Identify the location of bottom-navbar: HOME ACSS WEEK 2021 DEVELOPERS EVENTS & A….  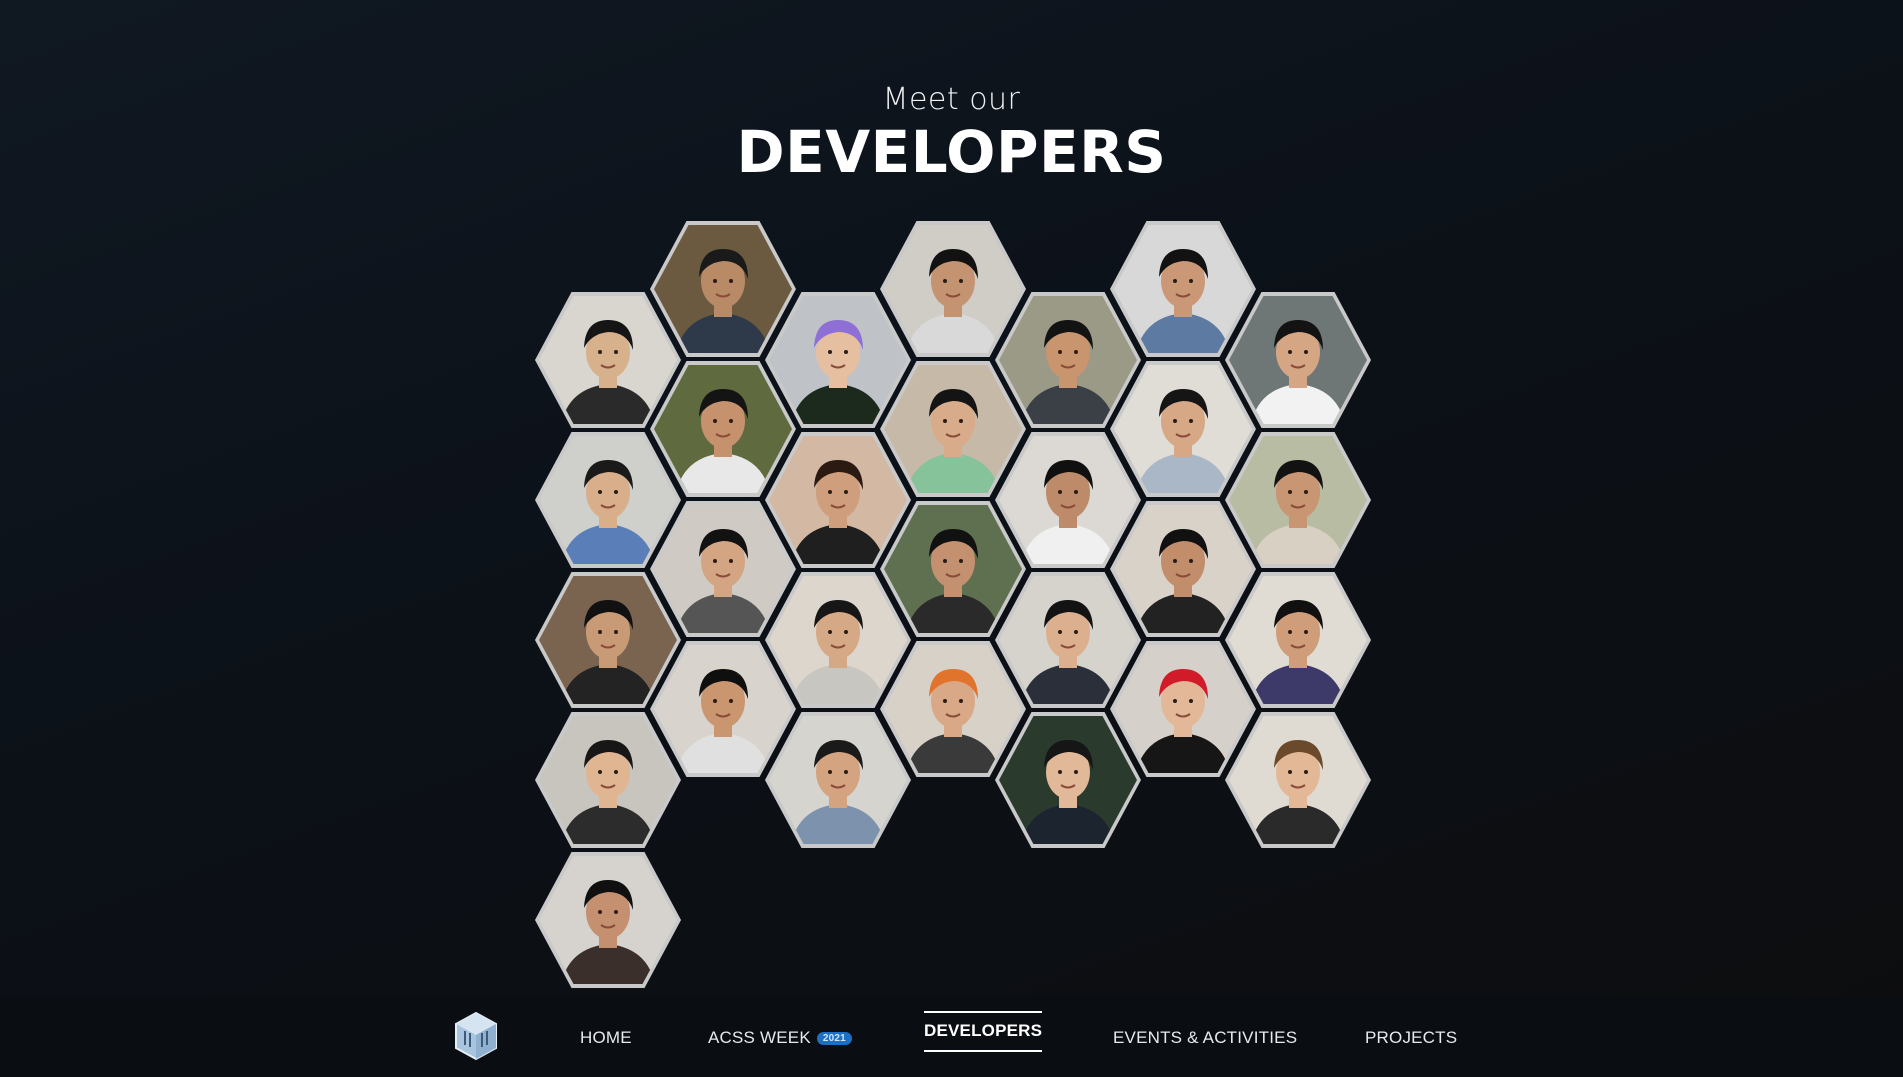
(951, 1036).